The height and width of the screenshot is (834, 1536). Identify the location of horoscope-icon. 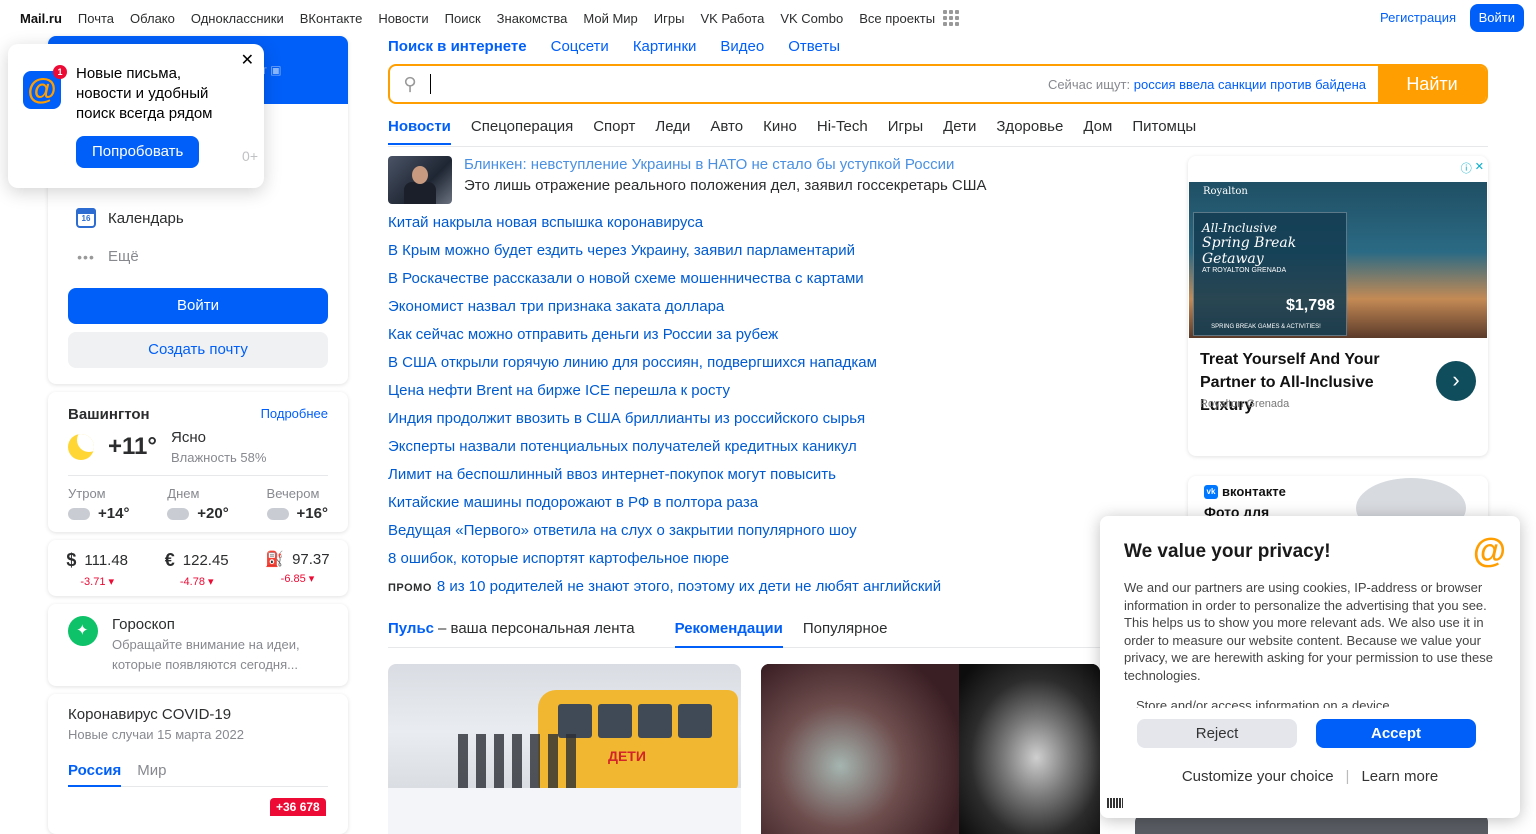
(83, 631).